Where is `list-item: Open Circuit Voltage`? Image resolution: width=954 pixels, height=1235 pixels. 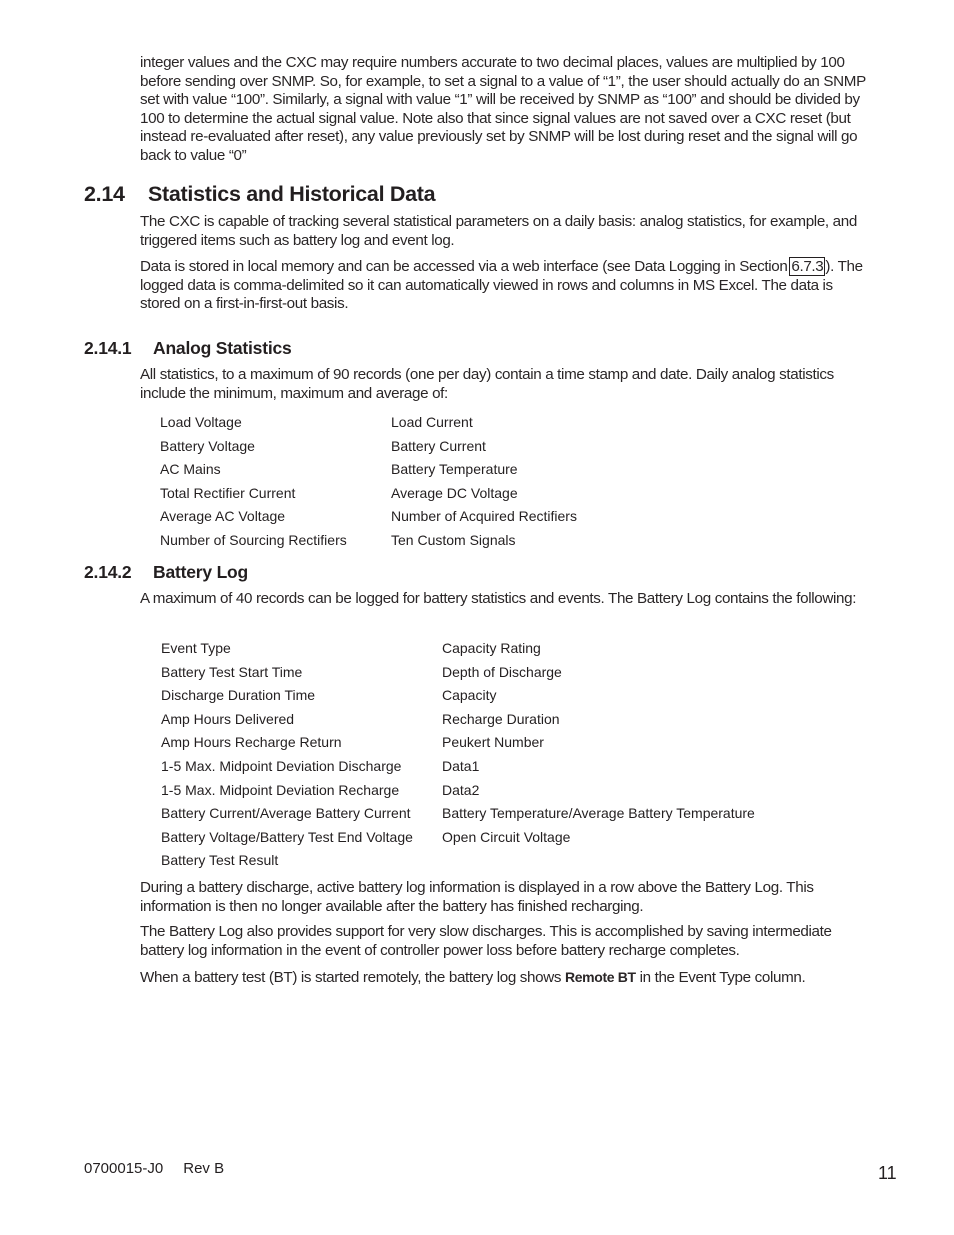 list-item: Open Circuit Voltage is located at coordinates (506, 836).